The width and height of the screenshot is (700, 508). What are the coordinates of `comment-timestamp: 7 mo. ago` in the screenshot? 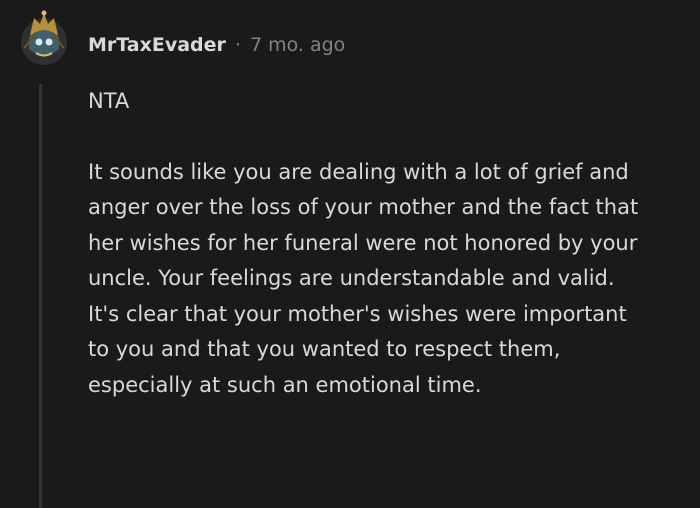 It's located at (297, 45).